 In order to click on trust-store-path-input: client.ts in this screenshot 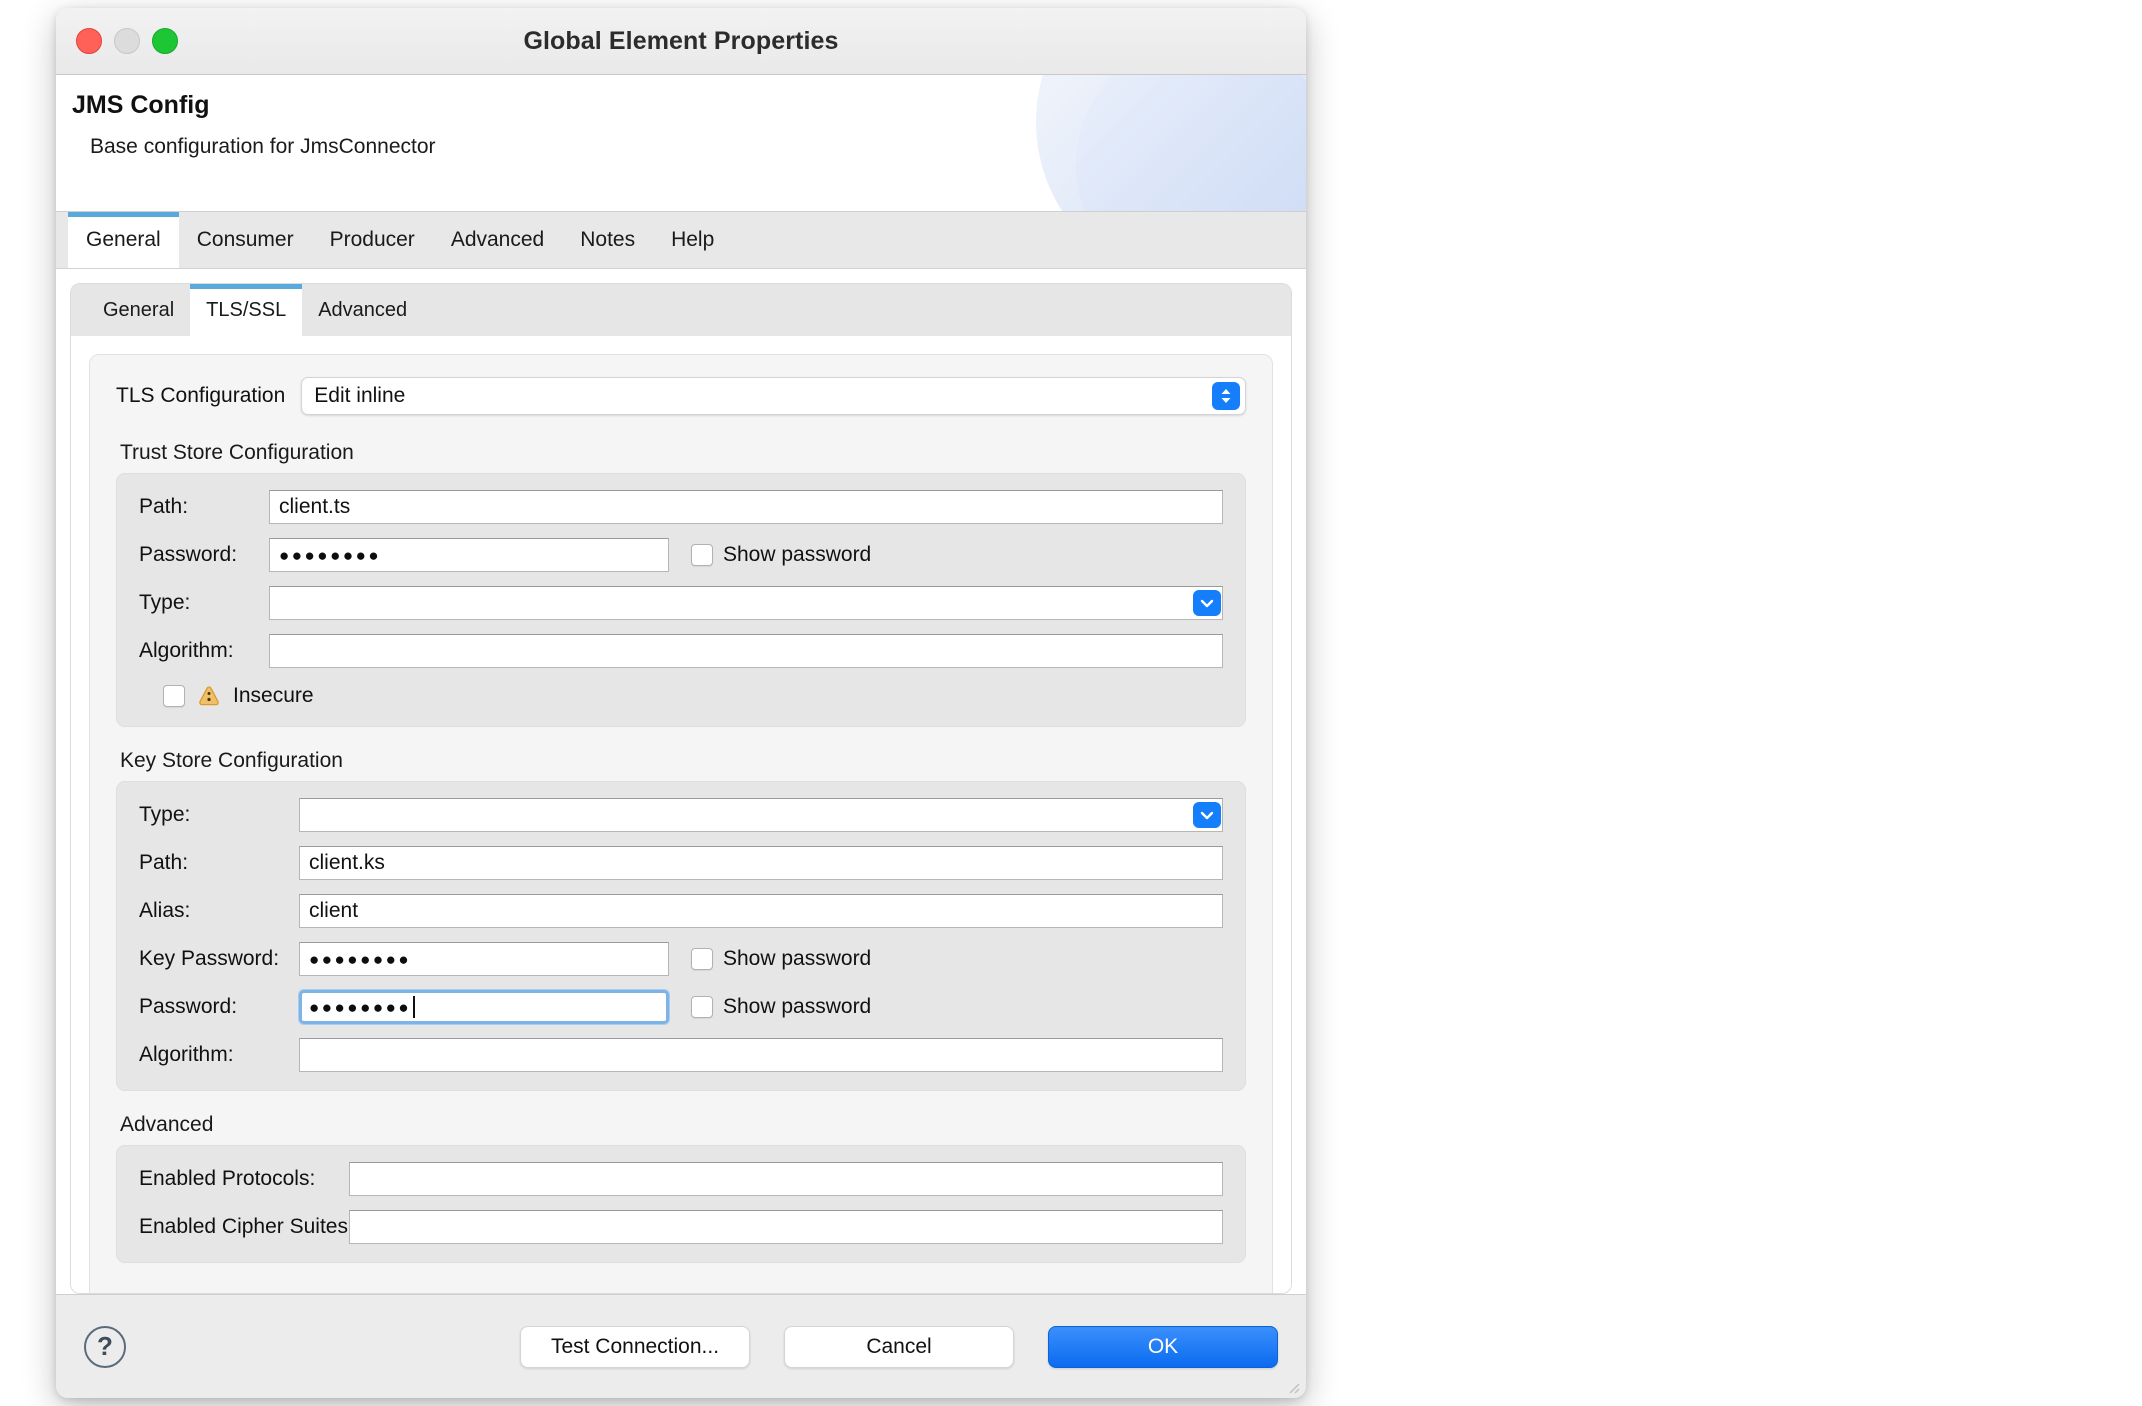, I will do `click(746, 507)`.